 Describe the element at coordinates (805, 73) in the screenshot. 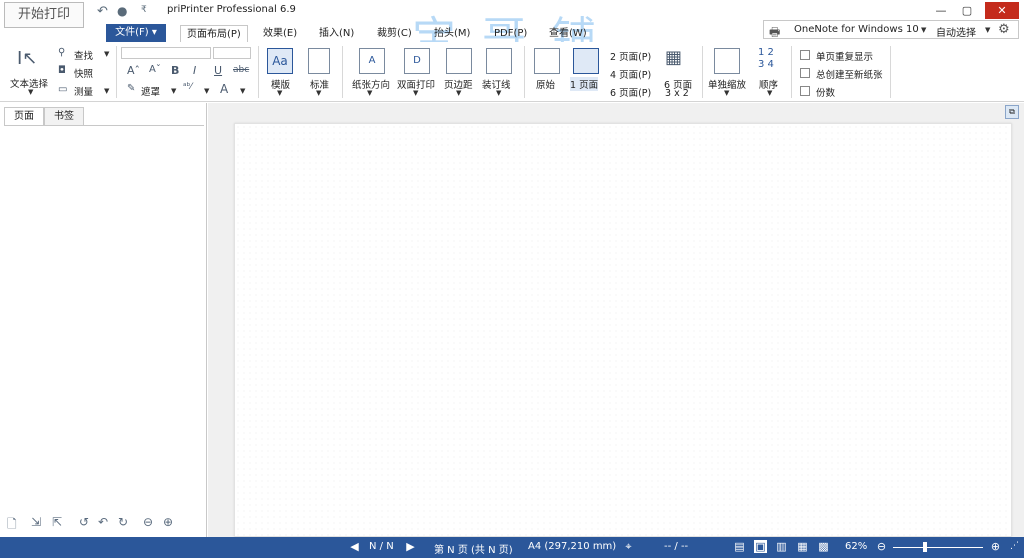

I see `new-sheet-checkbox` at that location.